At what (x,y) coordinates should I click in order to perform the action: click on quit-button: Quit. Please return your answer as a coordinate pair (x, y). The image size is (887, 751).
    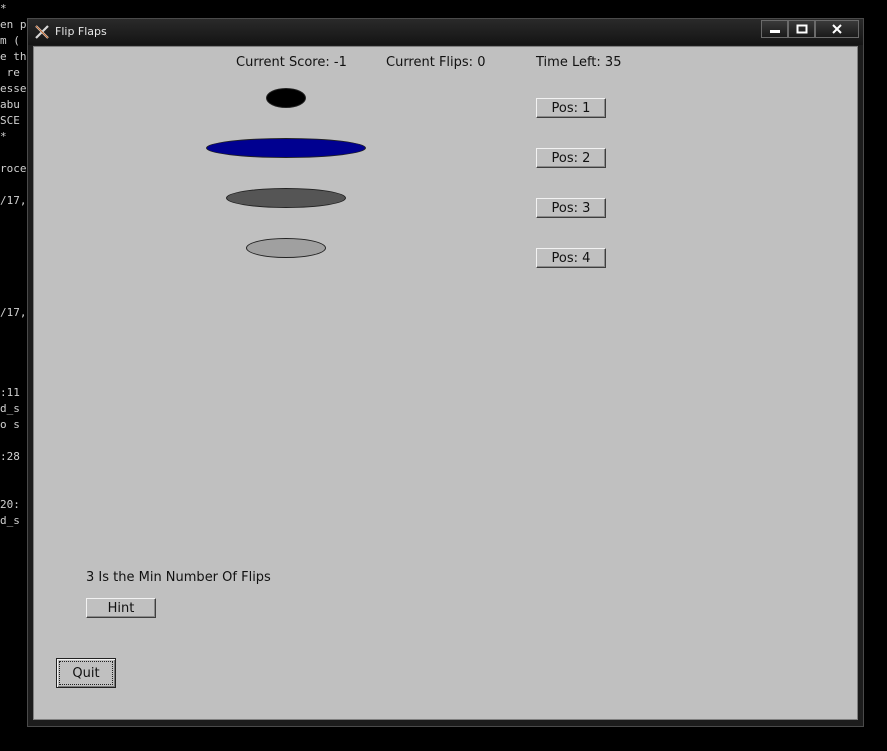
    Looking at the image, I should click on (86, 673).